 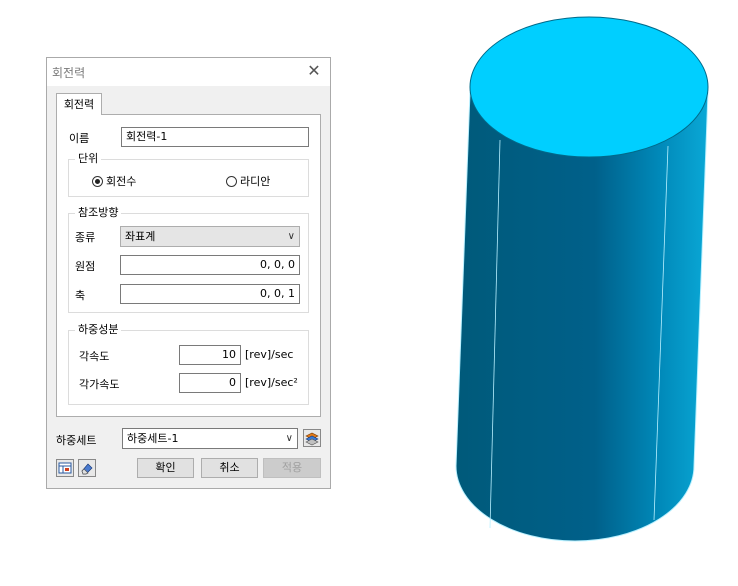 What do you see at coordinates (314, 71) in the screenshot?
I see `close-icon: ✕` at bounding box center [314, 71].